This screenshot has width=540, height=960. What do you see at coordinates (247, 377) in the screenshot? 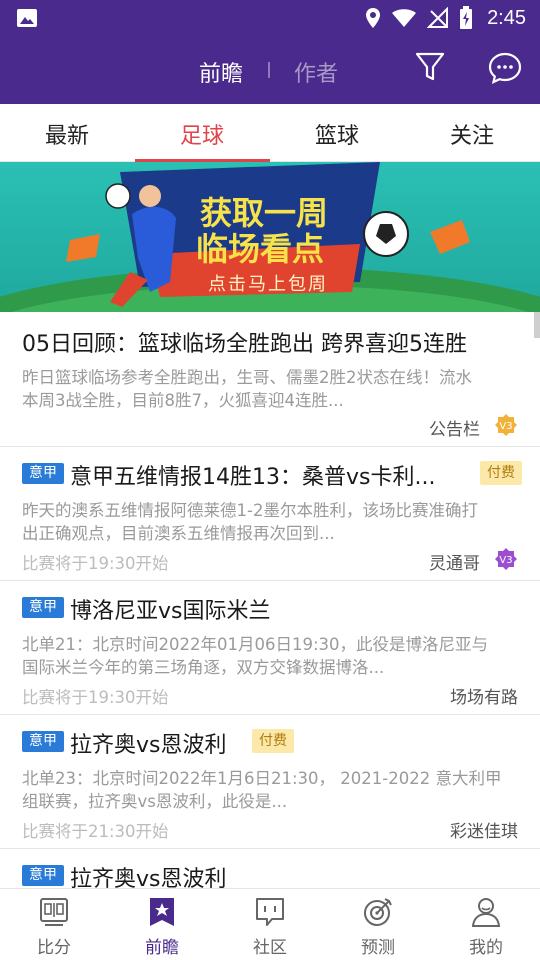
I see `article-summary-line: 昨日篮球临场参考全胜跑出，生哥、儒墨2胜2状态在线！流水` at bounding box center [247, 377].